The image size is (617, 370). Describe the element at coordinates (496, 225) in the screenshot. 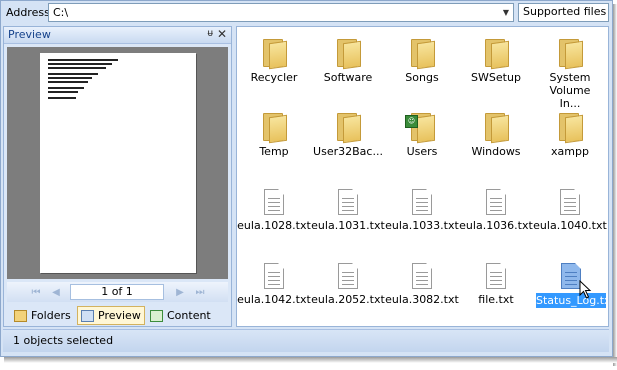

I see `item-label: eula.1036.txt` at that location.